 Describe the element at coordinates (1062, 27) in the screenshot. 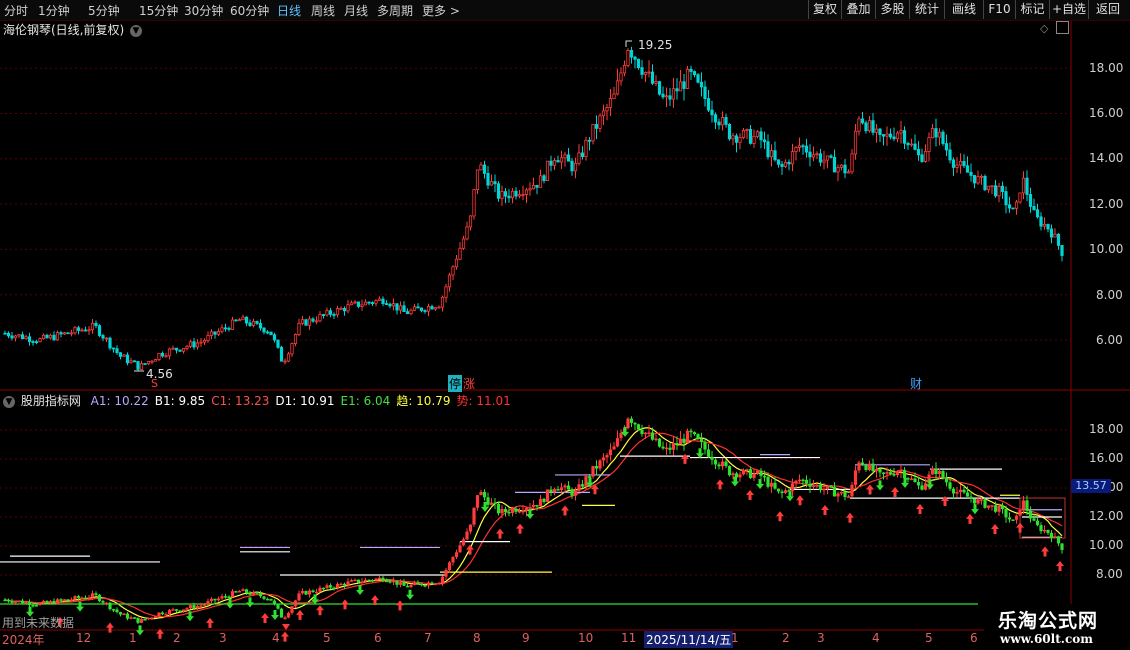

I see `window-maximize-icon` at that location.